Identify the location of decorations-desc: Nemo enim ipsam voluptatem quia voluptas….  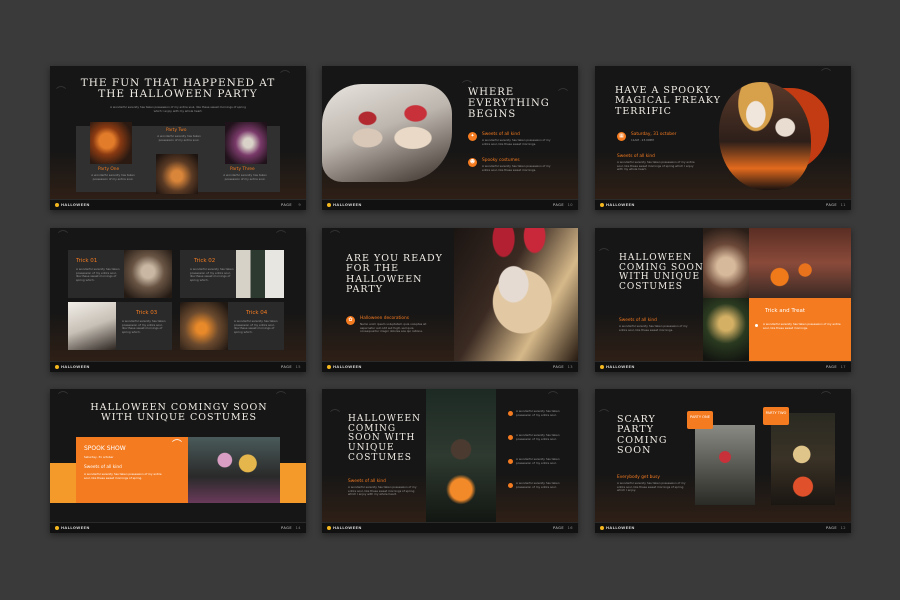
(393, 328).